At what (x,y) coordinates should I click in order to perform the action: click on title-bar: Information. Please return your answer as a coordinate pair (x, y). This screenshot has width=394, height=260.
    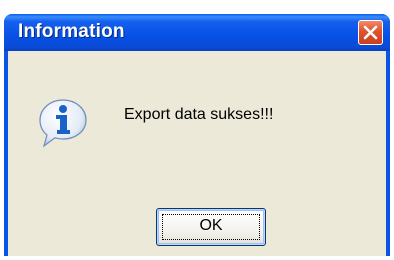
    Looking at the image, I should click on (197, 32).